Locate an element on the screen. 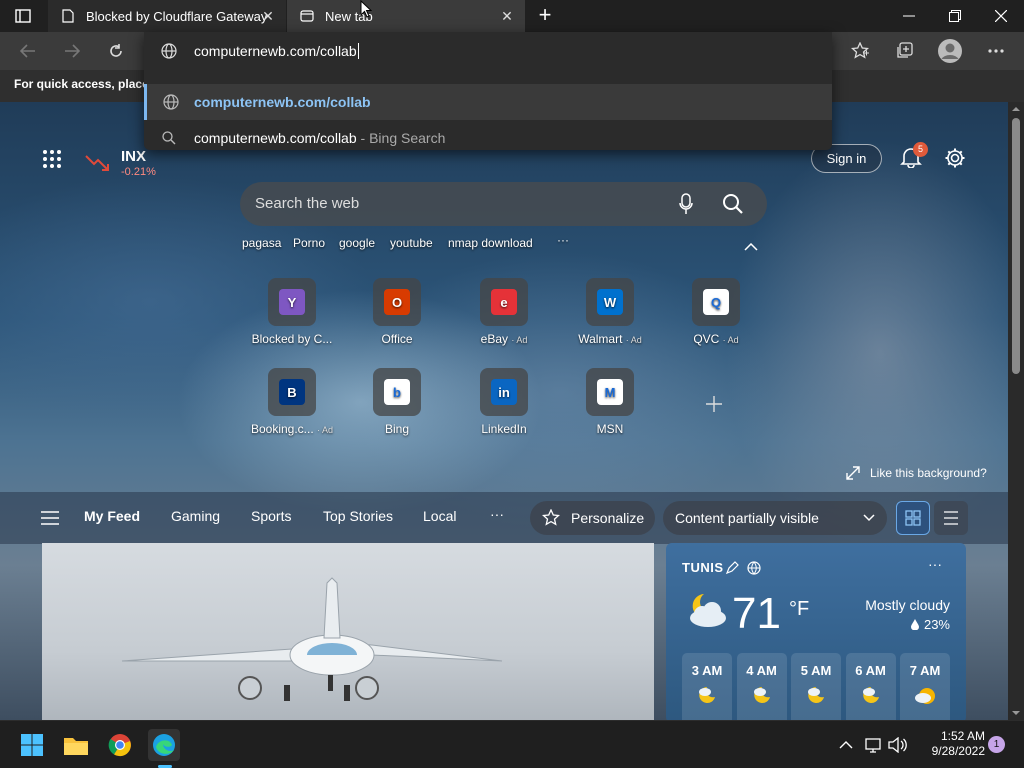 The image size is (1024, 768). shortcut-label: QVC is located at coordinates (706, 339).